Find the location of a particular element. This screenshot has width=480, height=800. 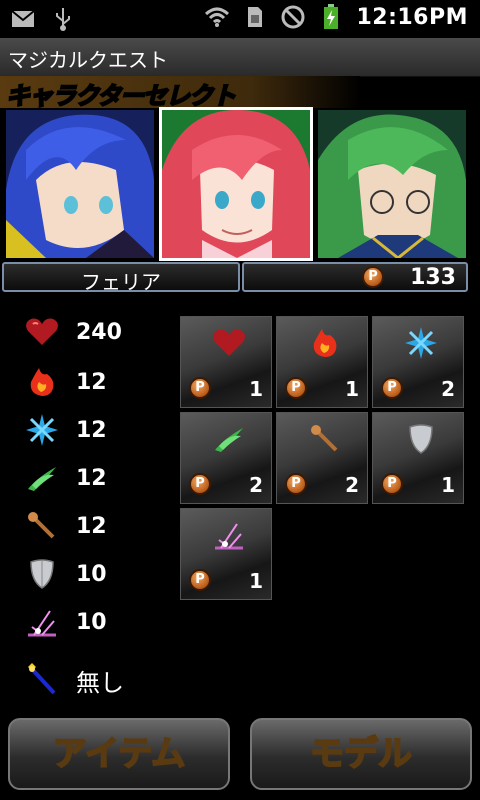

character-select-banner: キャラクターセレクト is located at coordinates (180, 93).